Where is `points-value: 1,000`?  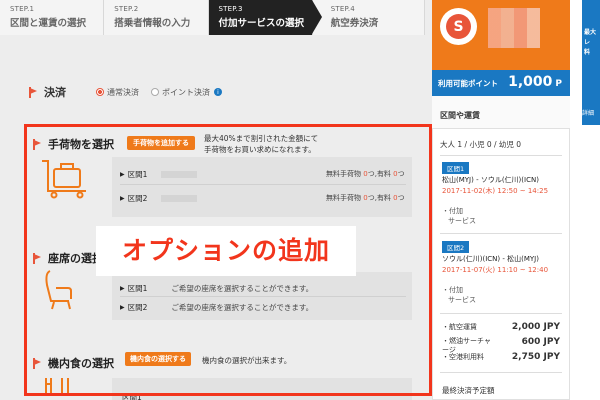 points-value: 1,000 is located at coordinates (530, 82).